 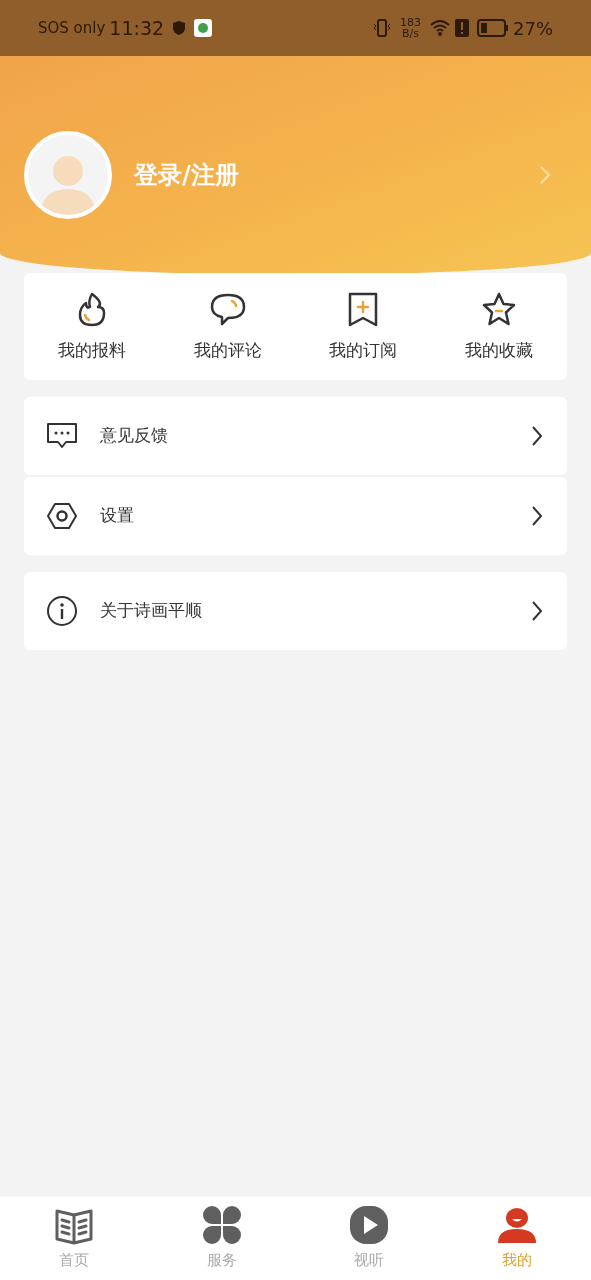 I want to click on speech-bubble-icon, so click(x=227, y=309).